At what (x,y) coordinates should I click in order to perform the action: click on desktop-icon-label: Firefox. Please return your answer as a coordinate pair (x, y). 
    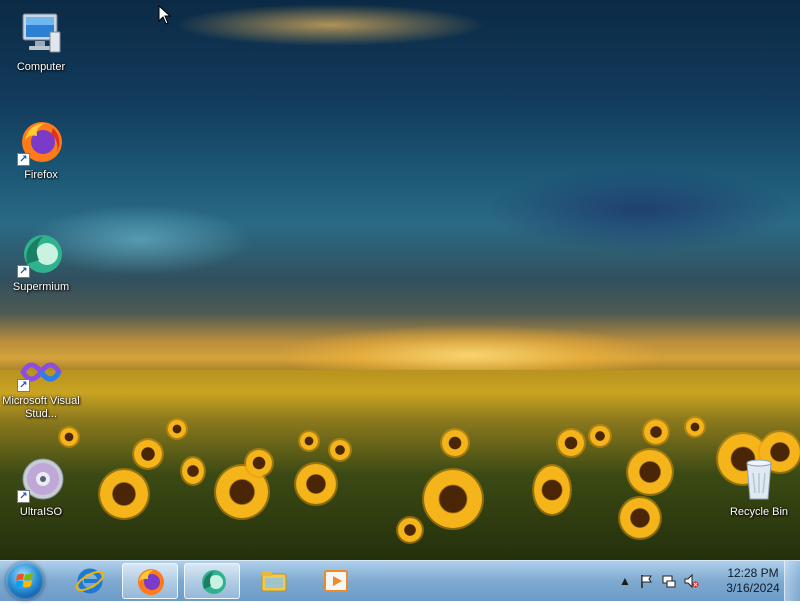
    Looking at the image, I should click on (41, 175).